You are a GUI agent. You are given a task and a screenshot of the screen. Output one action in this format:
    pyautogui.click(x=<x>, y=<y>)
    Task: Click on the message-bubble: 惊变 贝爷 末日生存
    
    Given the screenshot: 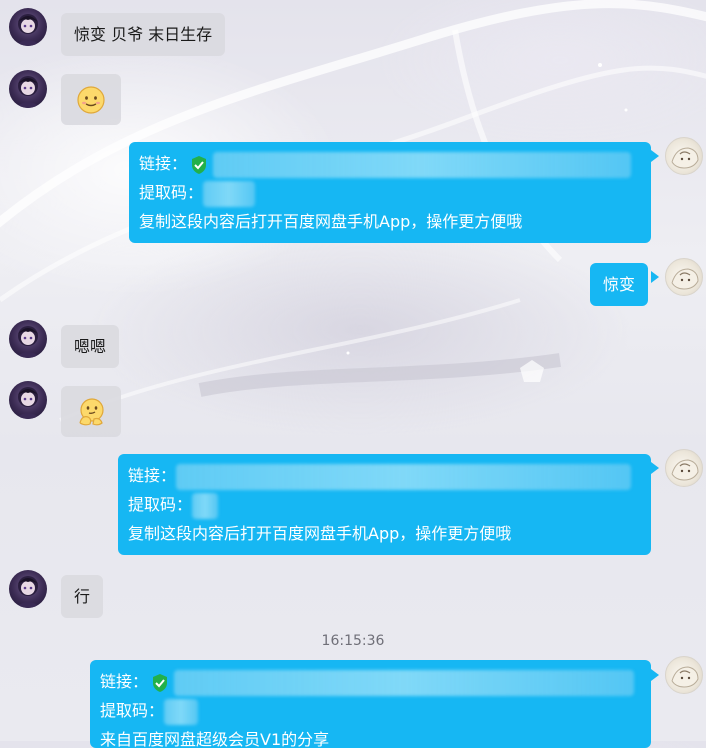 What is the action you would take?
    pyautogui.click(x=143, y=34)
    